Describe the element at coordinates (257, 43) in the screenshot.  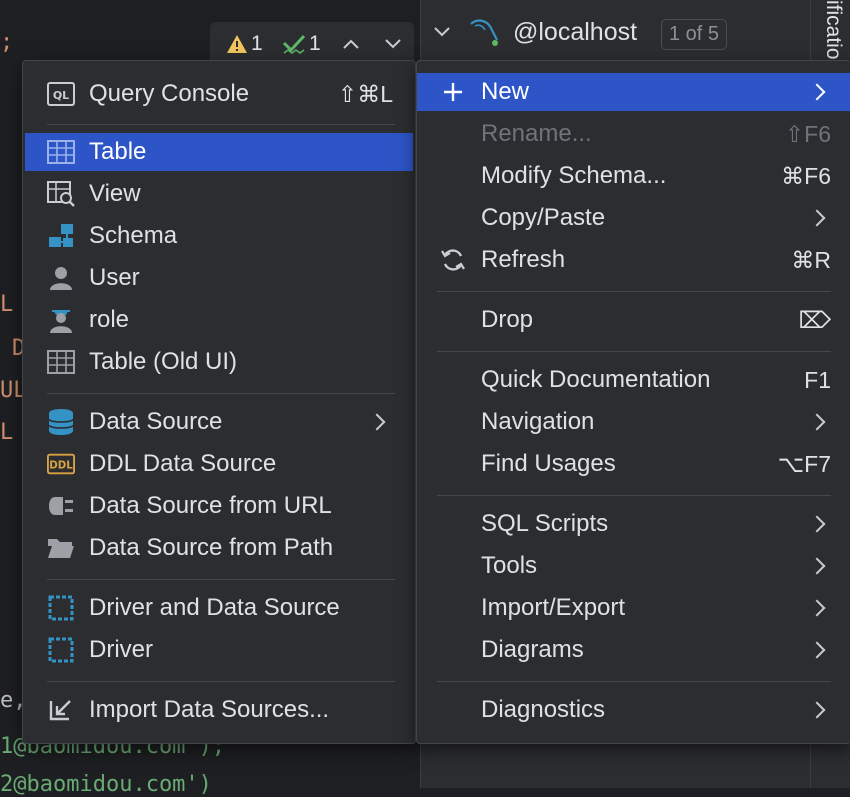
I see `warnings-count: 1` at that location.